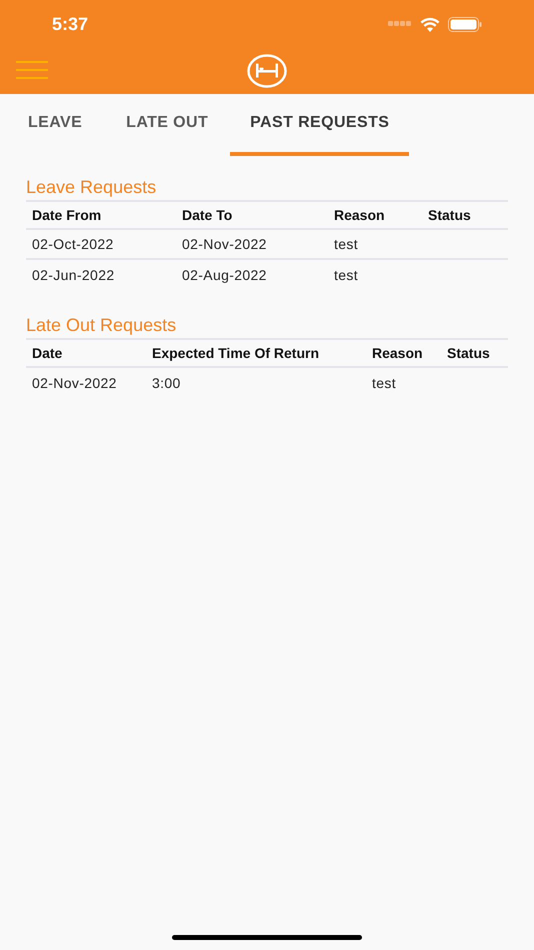 Image resolution: width=534 pixels, height=950 pixels. What do you see at coordinates (102, 325) in the screenshot?
I see `section-title: Late Out Requests` at bounding box center [102, 325].